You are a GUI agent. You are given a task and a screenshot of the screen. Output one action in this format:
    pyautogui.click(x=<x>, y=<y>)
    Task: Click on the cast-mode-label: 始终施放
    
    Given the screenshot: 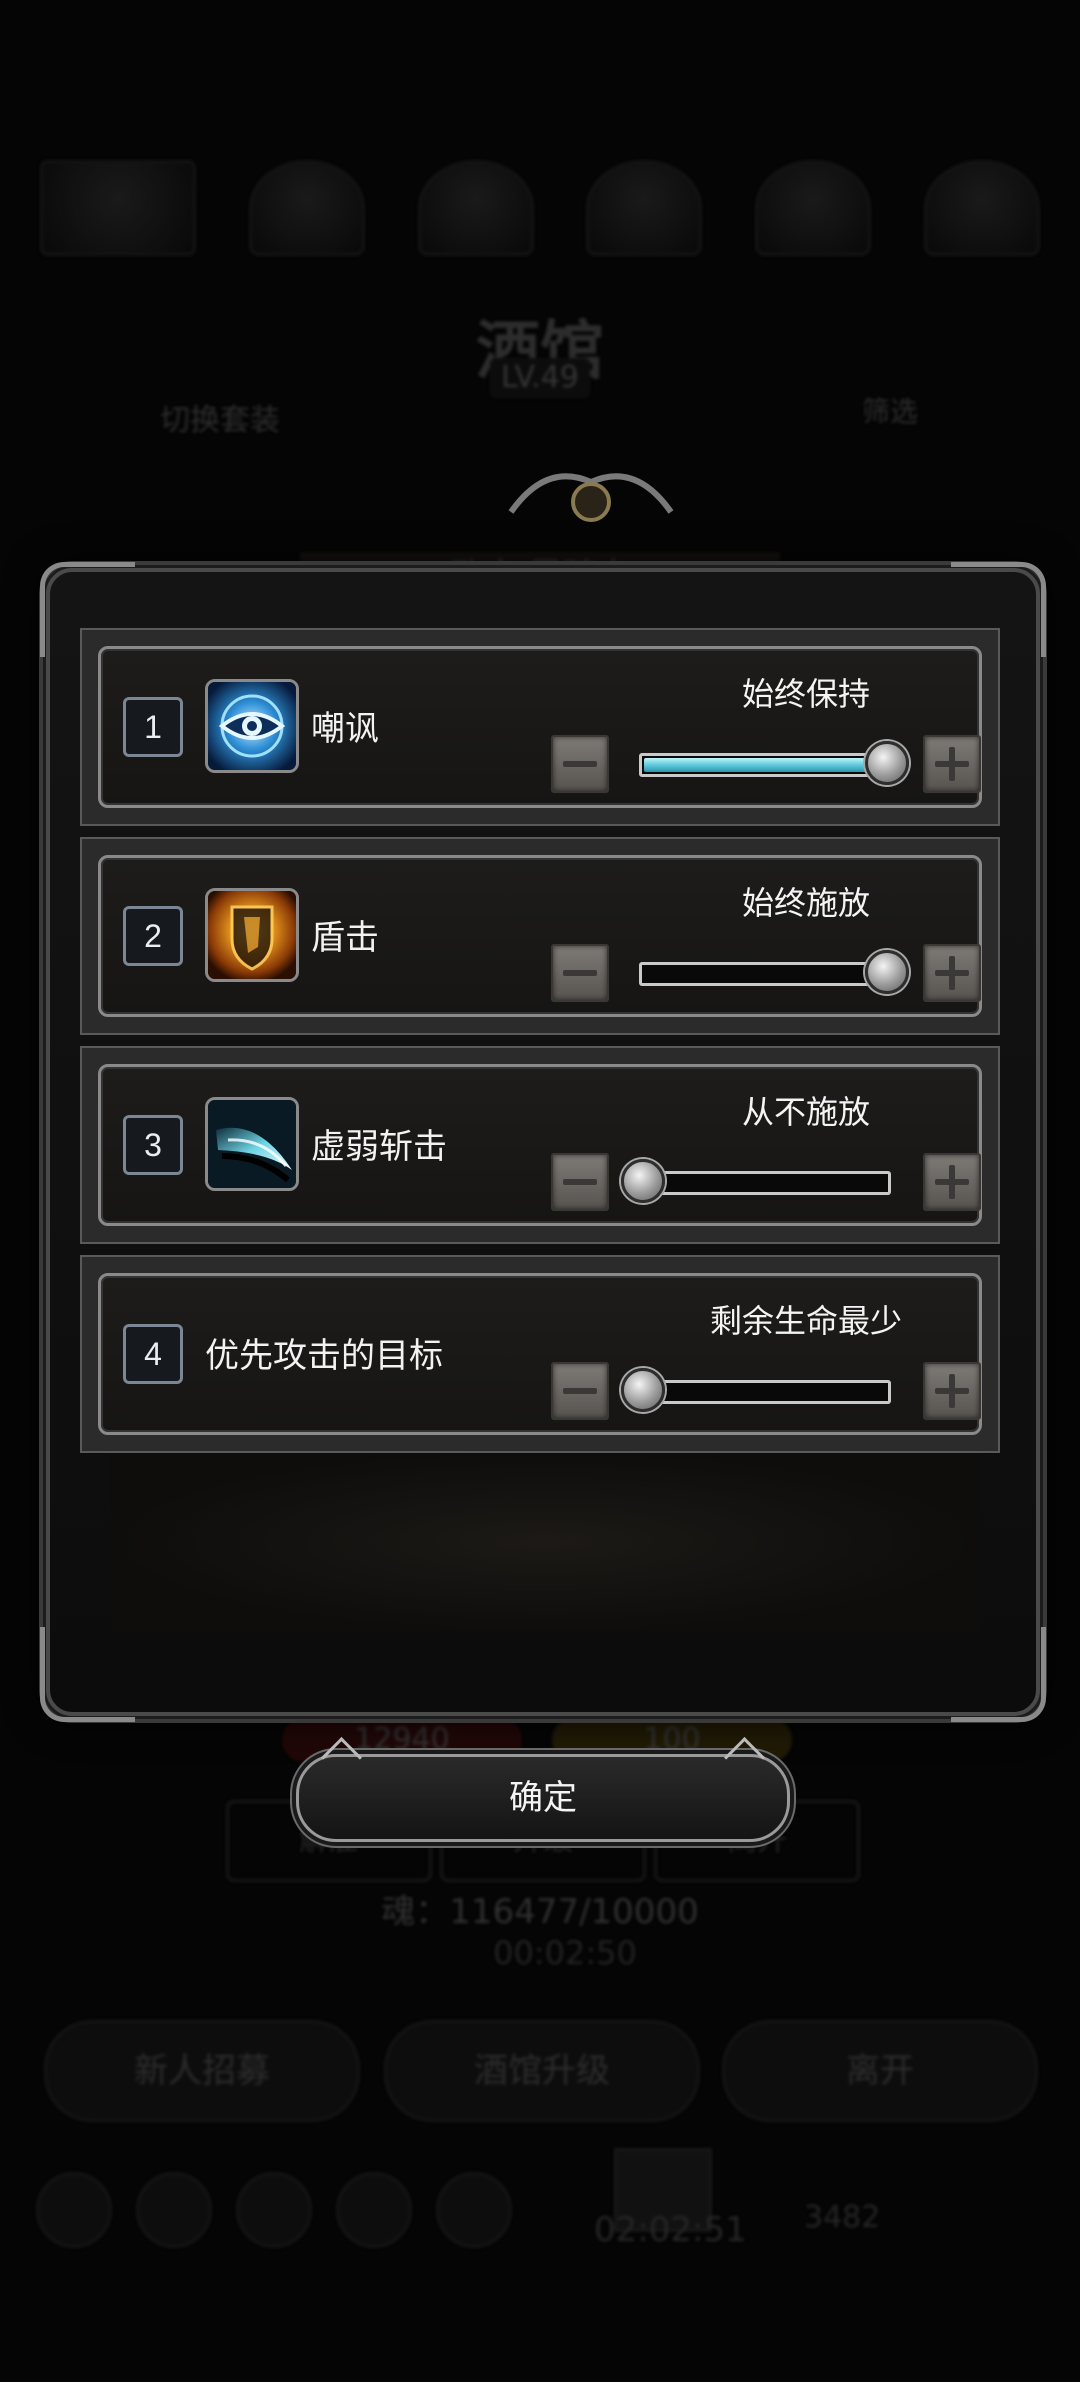 What is the action you would take?
    pyautogui.click(x=805, y=903)
    